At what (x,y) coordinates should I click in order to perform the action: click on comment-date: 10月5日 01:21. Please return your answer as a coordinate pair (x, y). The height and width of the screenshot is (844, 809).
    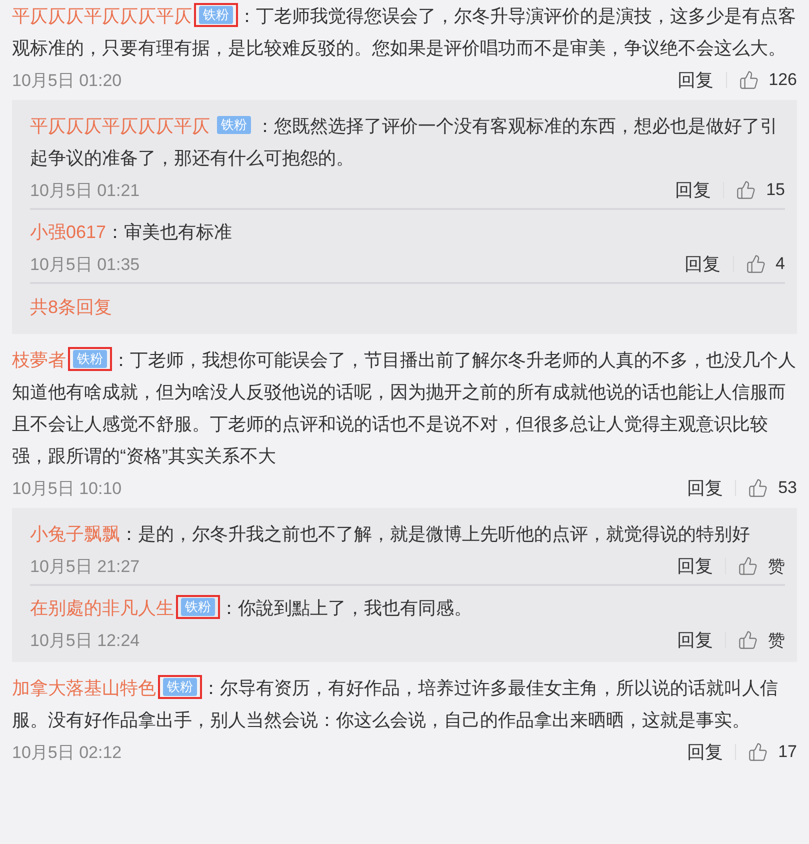
    Looking at the image, I should click on (85, 191).